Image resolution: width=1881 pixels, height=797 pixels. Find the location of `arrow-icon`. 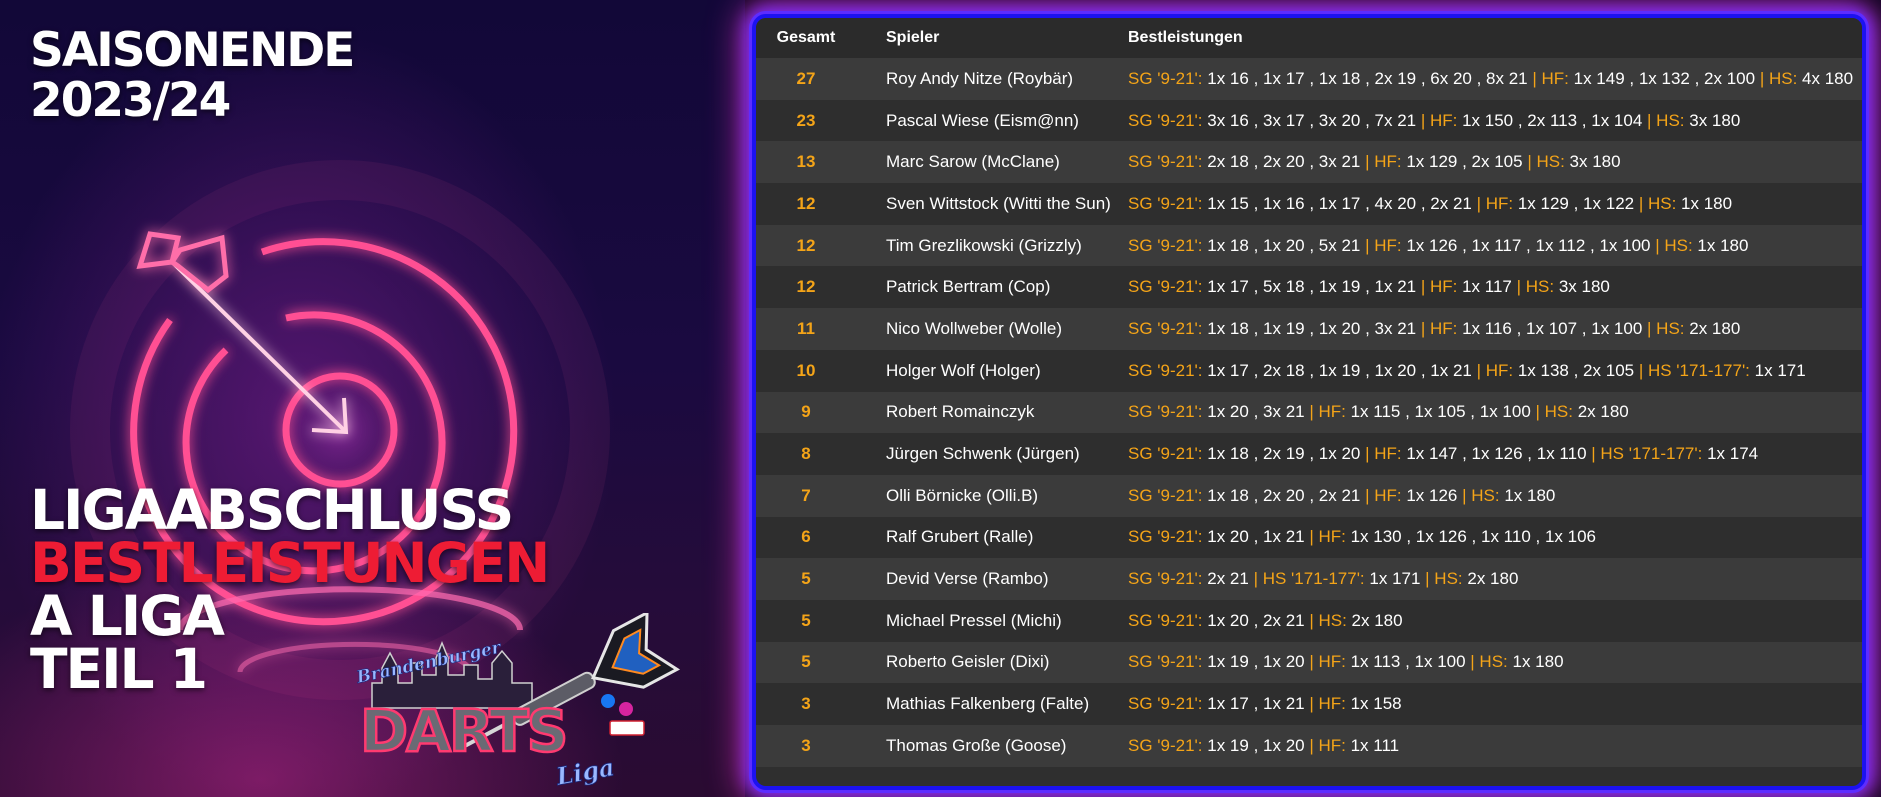

arrow-icon is located at coordinates (242, 333).